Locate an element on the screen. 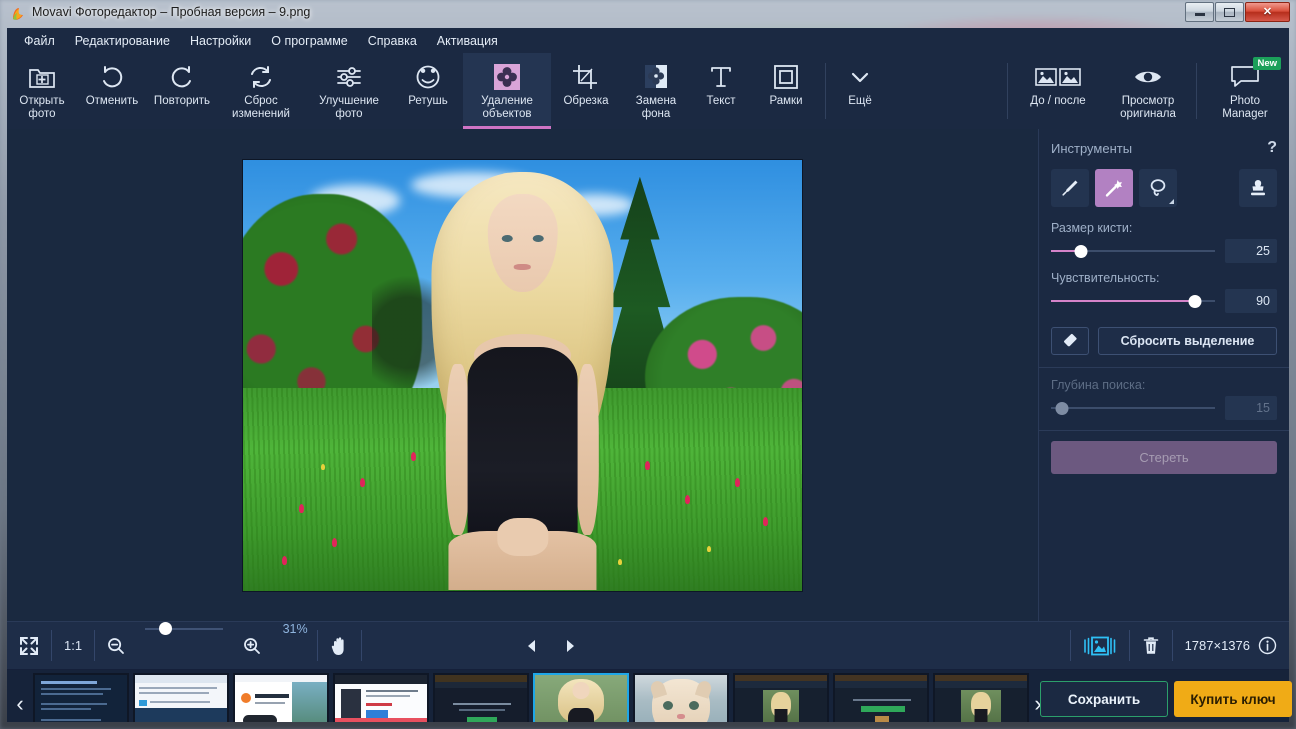 This screenshot has width=1296, height=729. sensitivity-row: 90 is located at coordinates (1164, 301).